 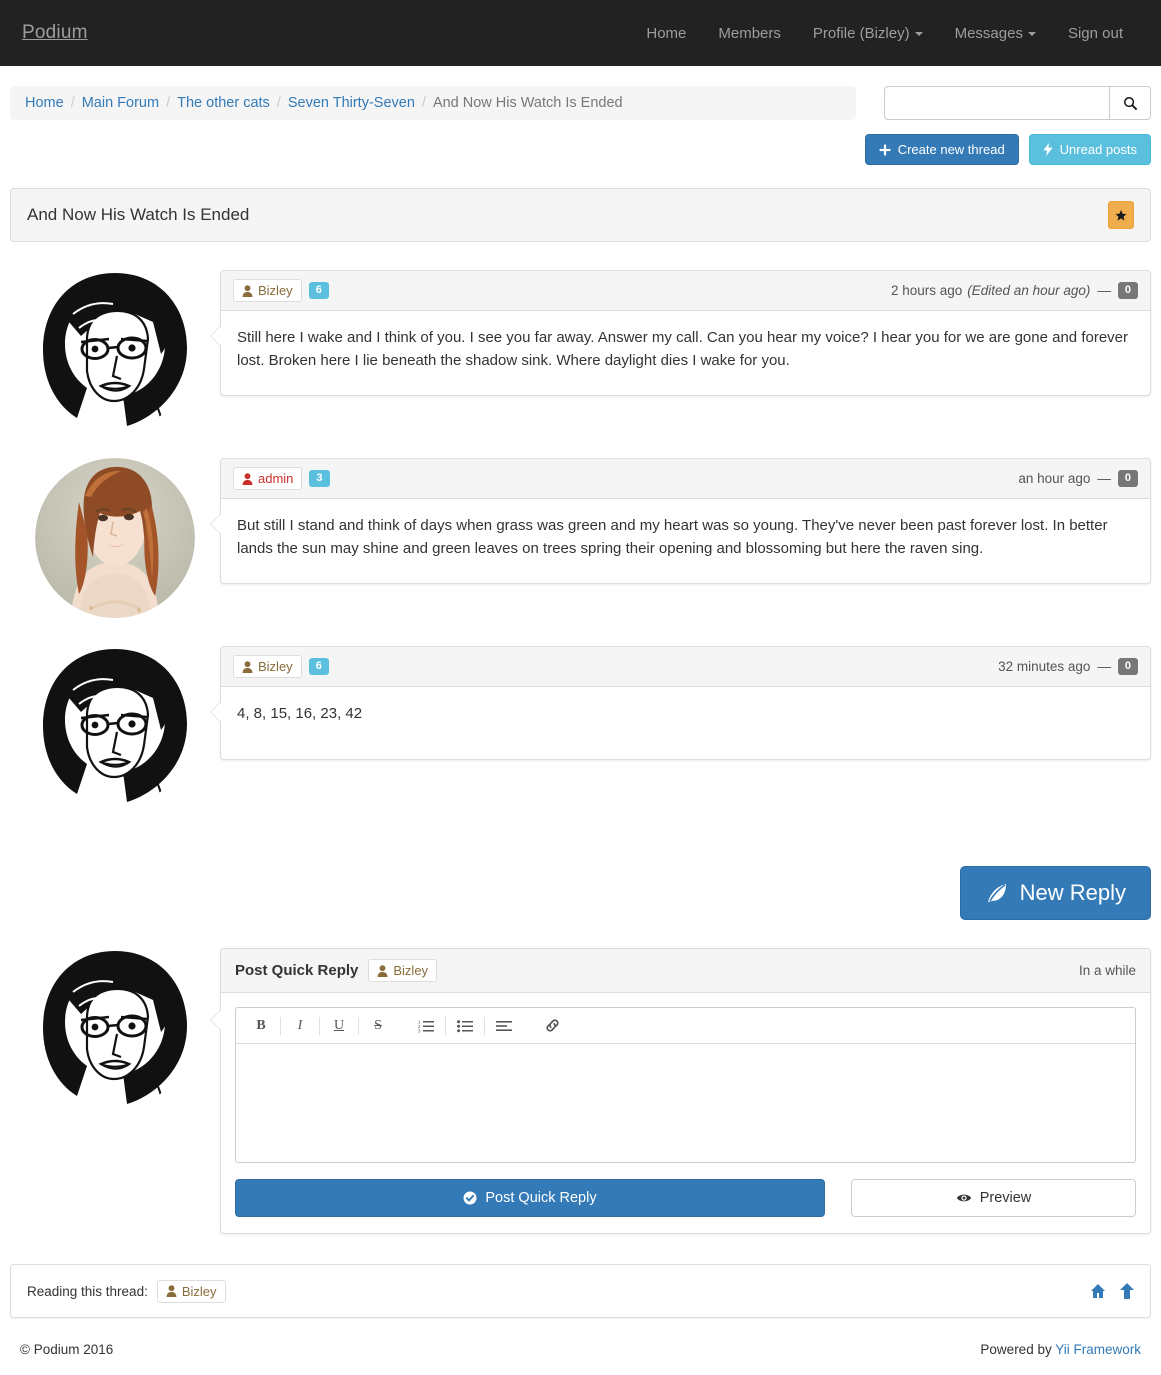 I want to click on create-new-thread-button: Create new thread, so click(x=941, y=149).